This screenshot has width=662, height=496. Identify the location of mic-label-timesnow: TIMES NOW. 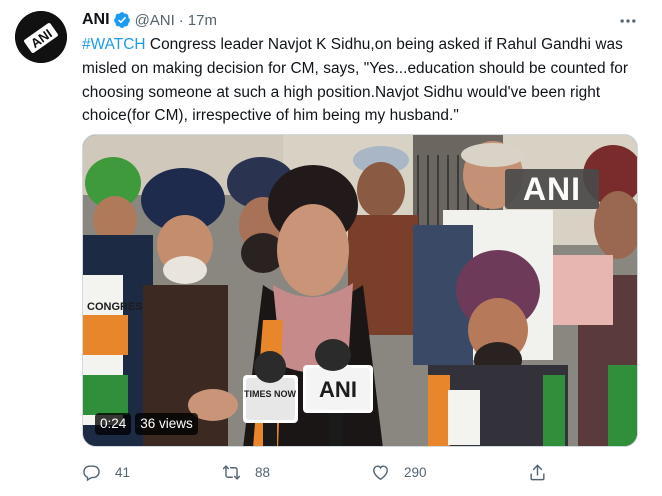
(270, 394).